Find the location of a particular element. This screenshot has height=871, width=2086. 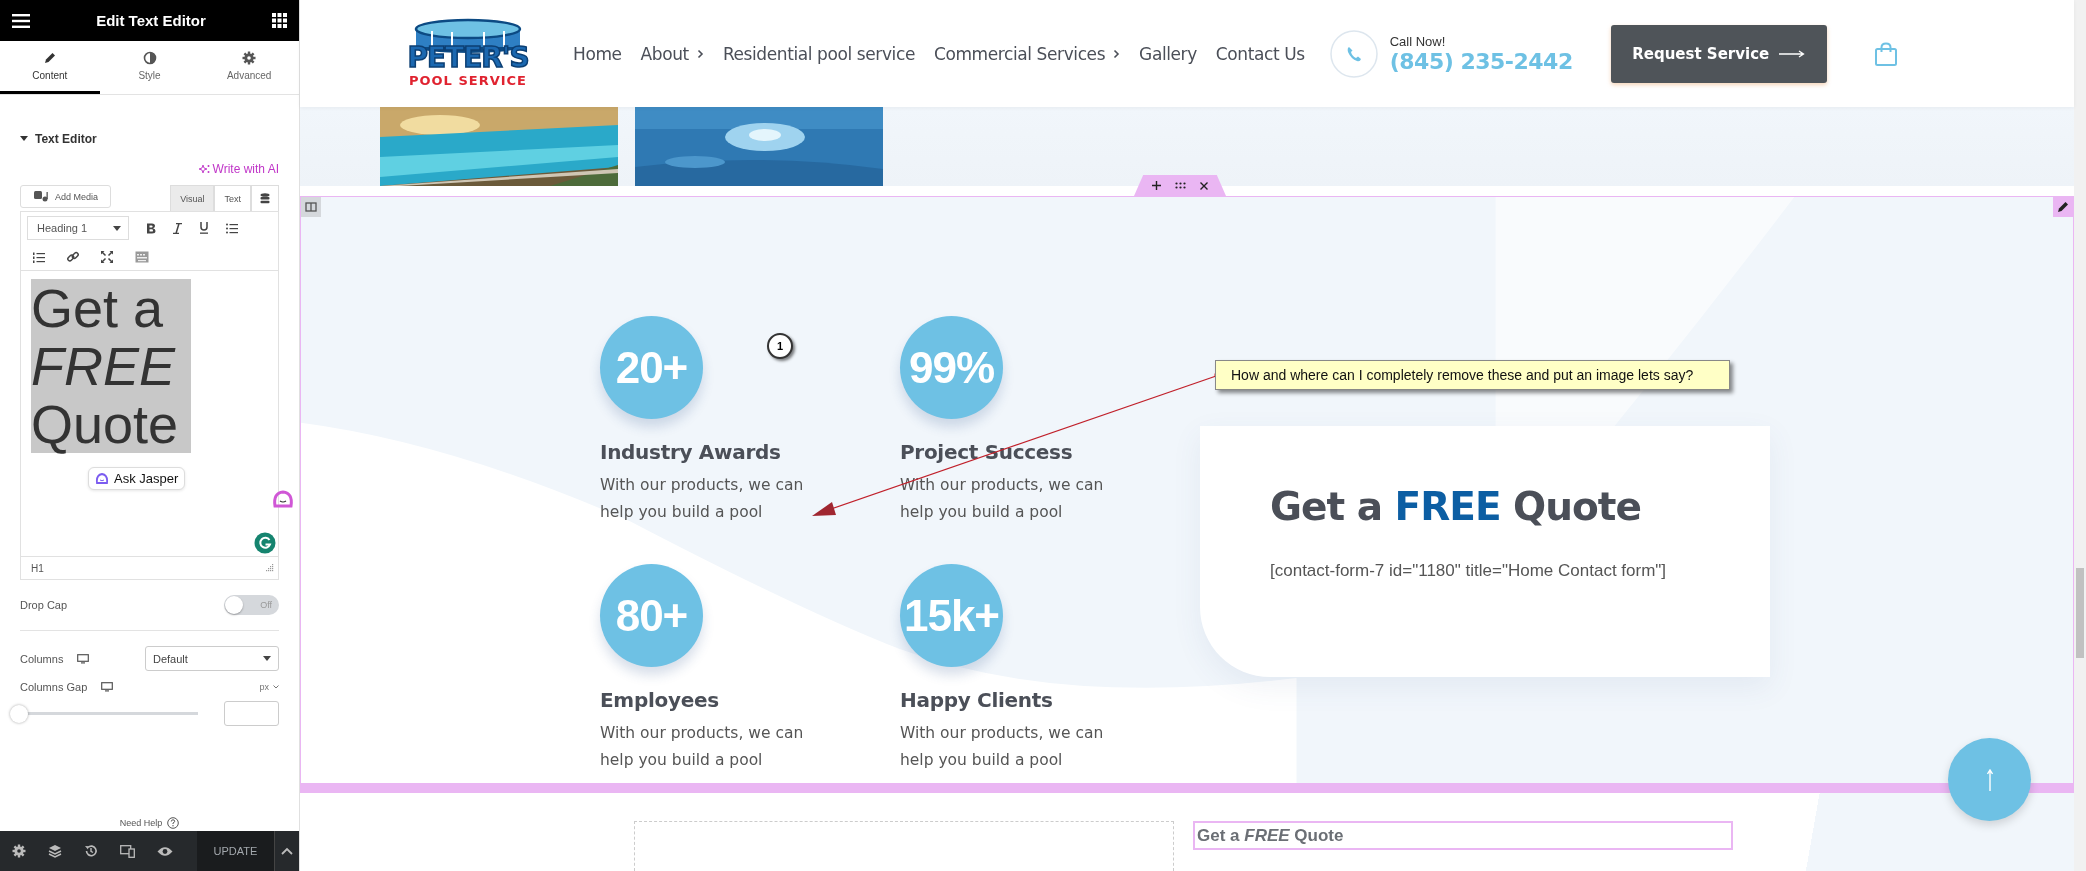

shortcode-text: [contact-form-7 id="1180" title="Home Contact form"] is located at coordinates (1469, 571).